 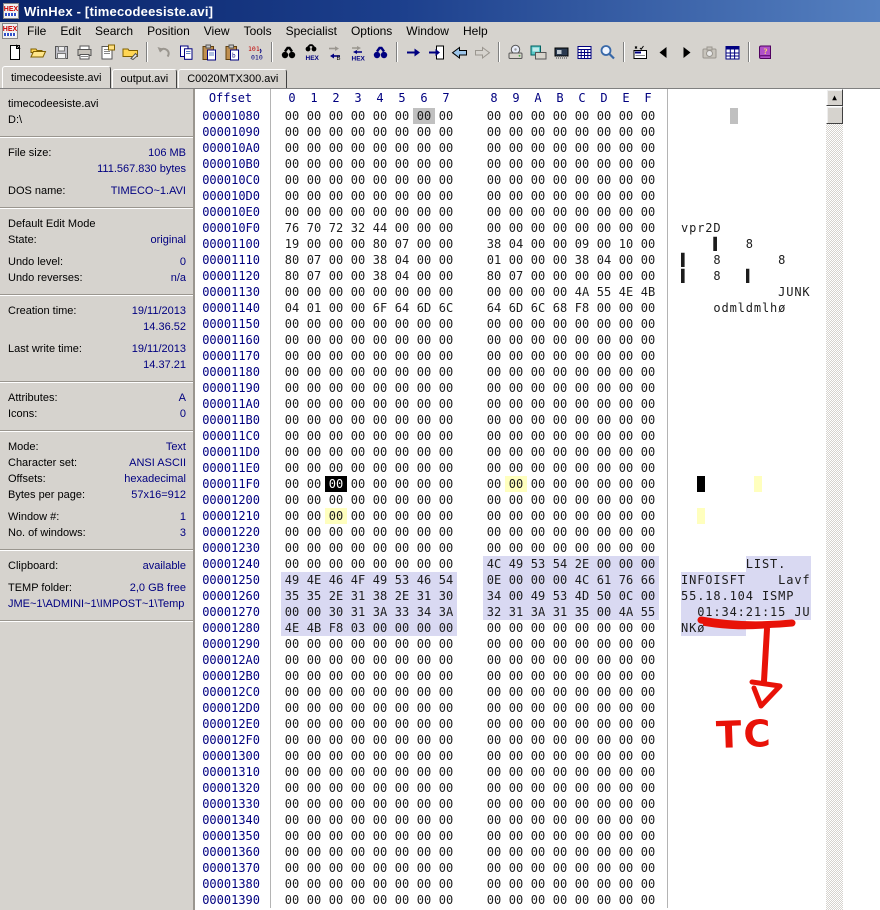 What do you see at coordinates (516, 612) in the screenshot?
I see `byte-cell: 31` at bounding box center [516, 612].